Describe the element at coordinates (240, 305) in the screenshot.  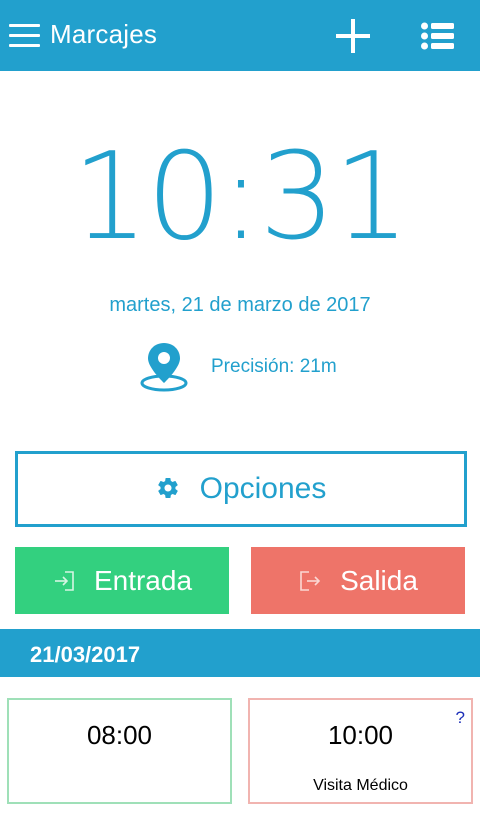
I see `clock-date: martes, 21 de marzo de 2017` at that location.